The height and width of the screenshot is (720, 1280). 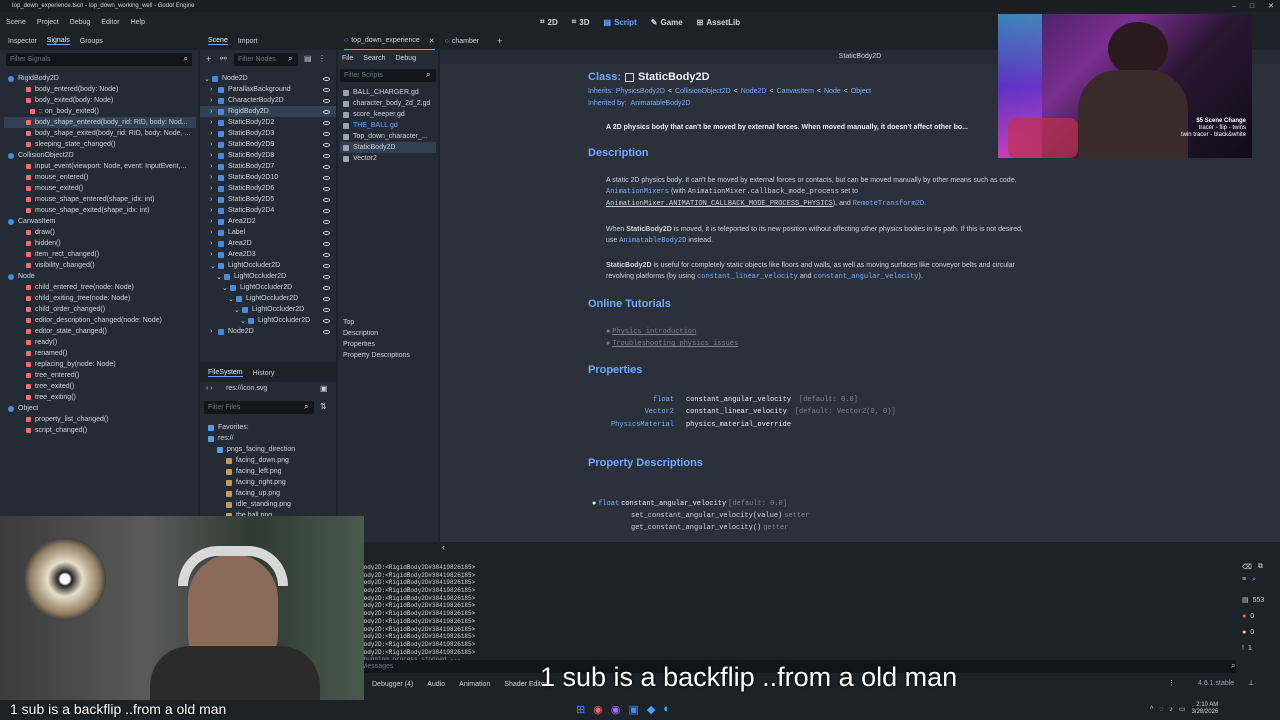 I want to click on signal-group: CanvasItem, so click(x=100, y=221).